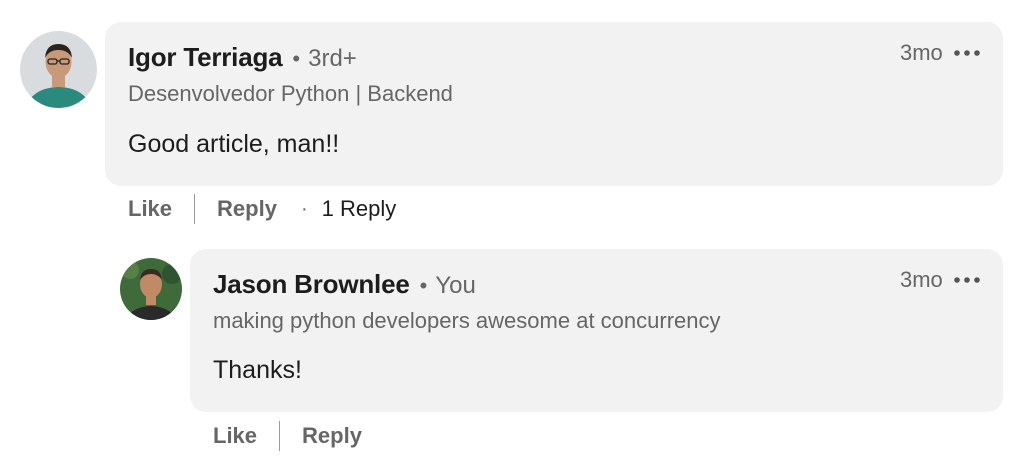 The height and width of the screenshot is (467, 1024). Describe the element at coordinates (205, 57) in the screenshot. I see `author-name: Igor Terriaga` at that location.